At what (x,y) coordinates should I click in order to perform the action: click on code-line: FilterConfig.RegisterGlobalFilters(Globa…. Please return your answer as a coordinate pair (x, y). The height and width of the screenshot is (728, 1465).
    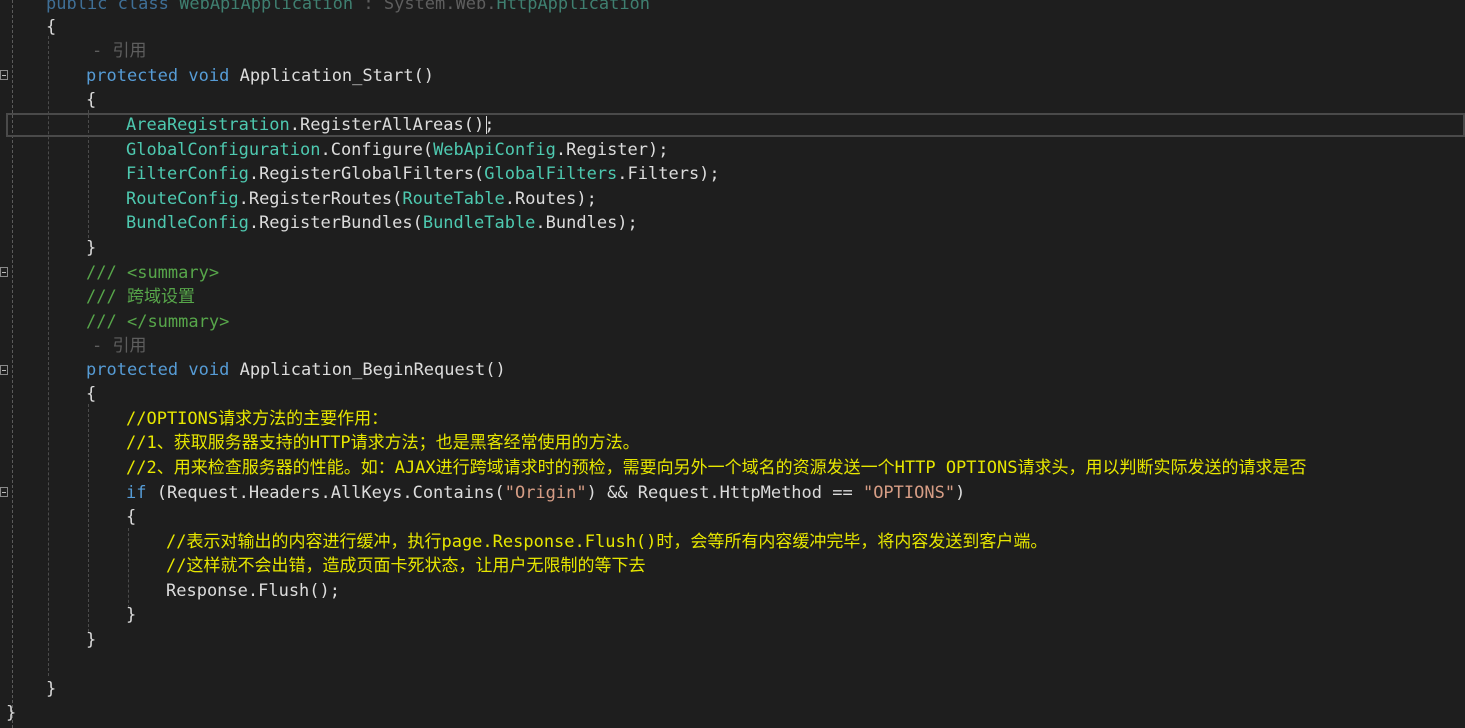
    Looking at the image, I should click on (423, 174).